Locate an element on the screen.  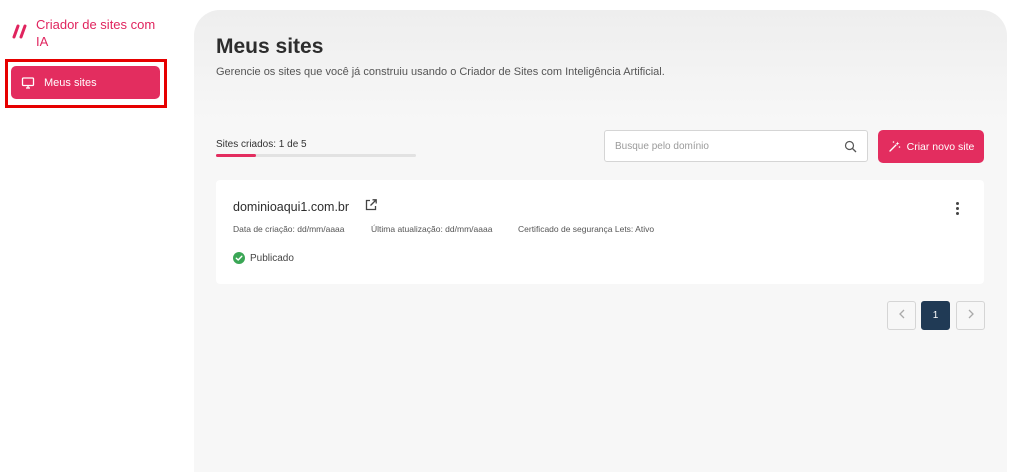
search-input is located at coordinates (729, 146).